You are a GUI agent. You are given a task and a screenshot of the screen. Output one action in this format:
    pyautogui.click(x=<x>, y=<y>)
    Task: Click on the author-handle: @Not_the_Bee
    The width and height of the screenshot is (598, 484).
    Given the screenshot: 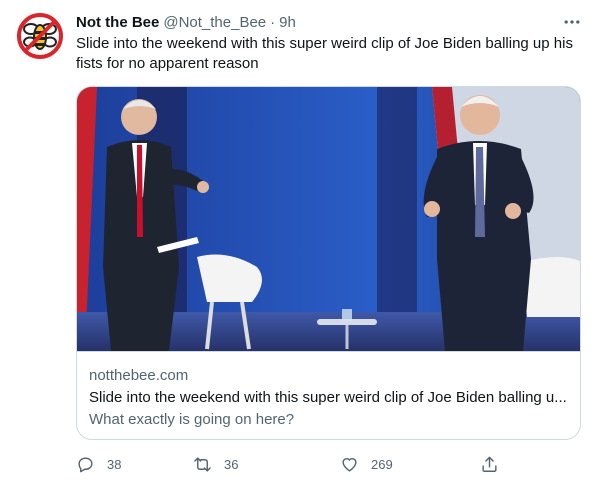 What is the action you would take?
    pyautogui.click(x=214, y=22)
    